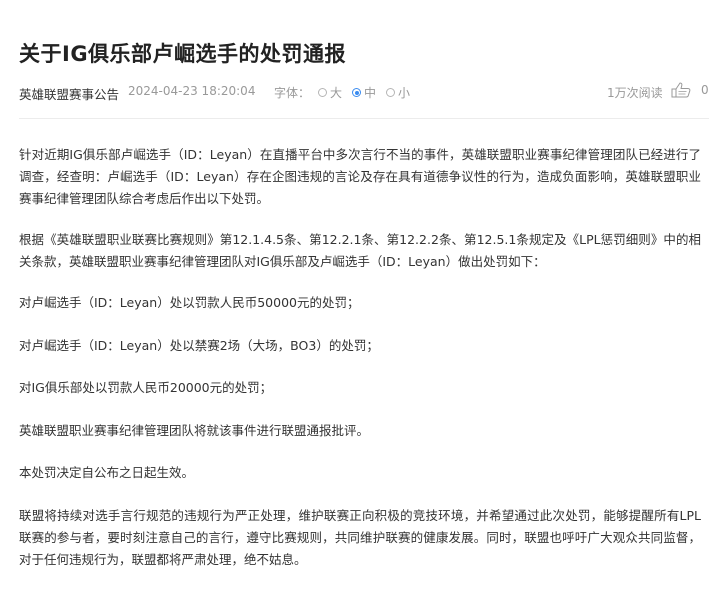 This screenshot has width=720, height=605. I want to click on font-size-medium-option: 中, so click(364, 92).